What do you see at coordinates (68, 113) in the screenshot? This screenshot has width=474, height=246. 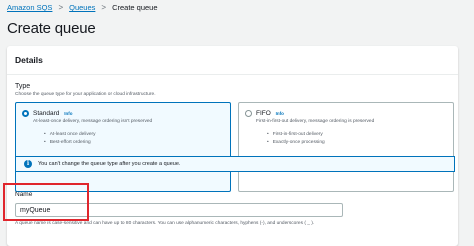 I see `standard-info-link: Info` at bounding box center [68, 113].